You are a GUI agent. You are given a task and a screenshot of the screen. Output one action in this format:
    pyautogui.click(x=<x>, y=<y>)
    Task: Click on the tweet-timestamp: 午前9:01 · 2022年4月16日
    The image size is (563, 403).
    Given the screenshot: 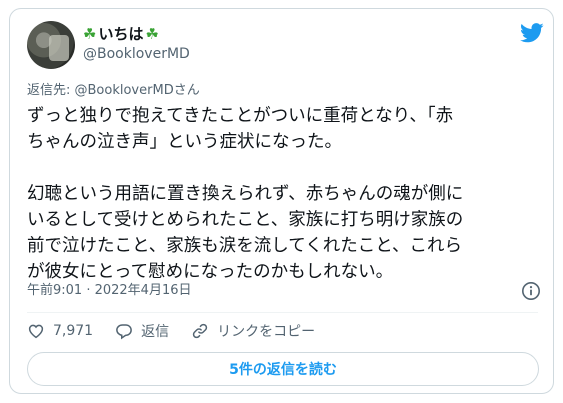 What is the action you would take?
    pyautogui.click(x=109, y=291)
    